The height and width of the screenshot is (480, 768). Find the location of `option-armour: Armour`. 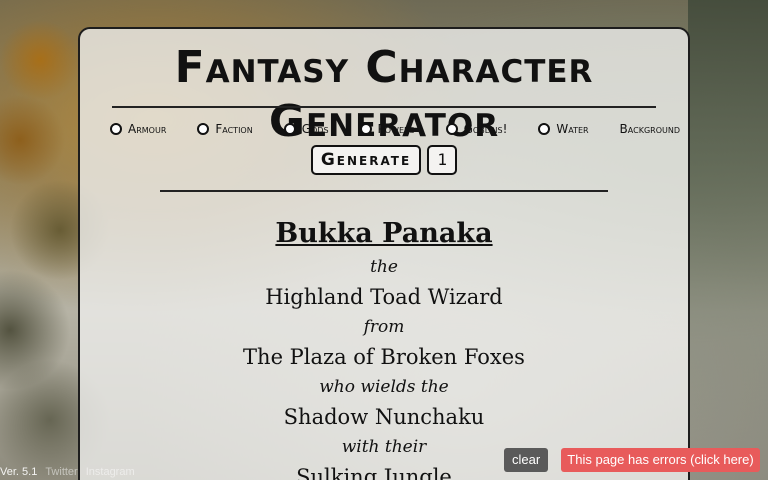

option-armour: Armour is located at coordinates (138, 129).